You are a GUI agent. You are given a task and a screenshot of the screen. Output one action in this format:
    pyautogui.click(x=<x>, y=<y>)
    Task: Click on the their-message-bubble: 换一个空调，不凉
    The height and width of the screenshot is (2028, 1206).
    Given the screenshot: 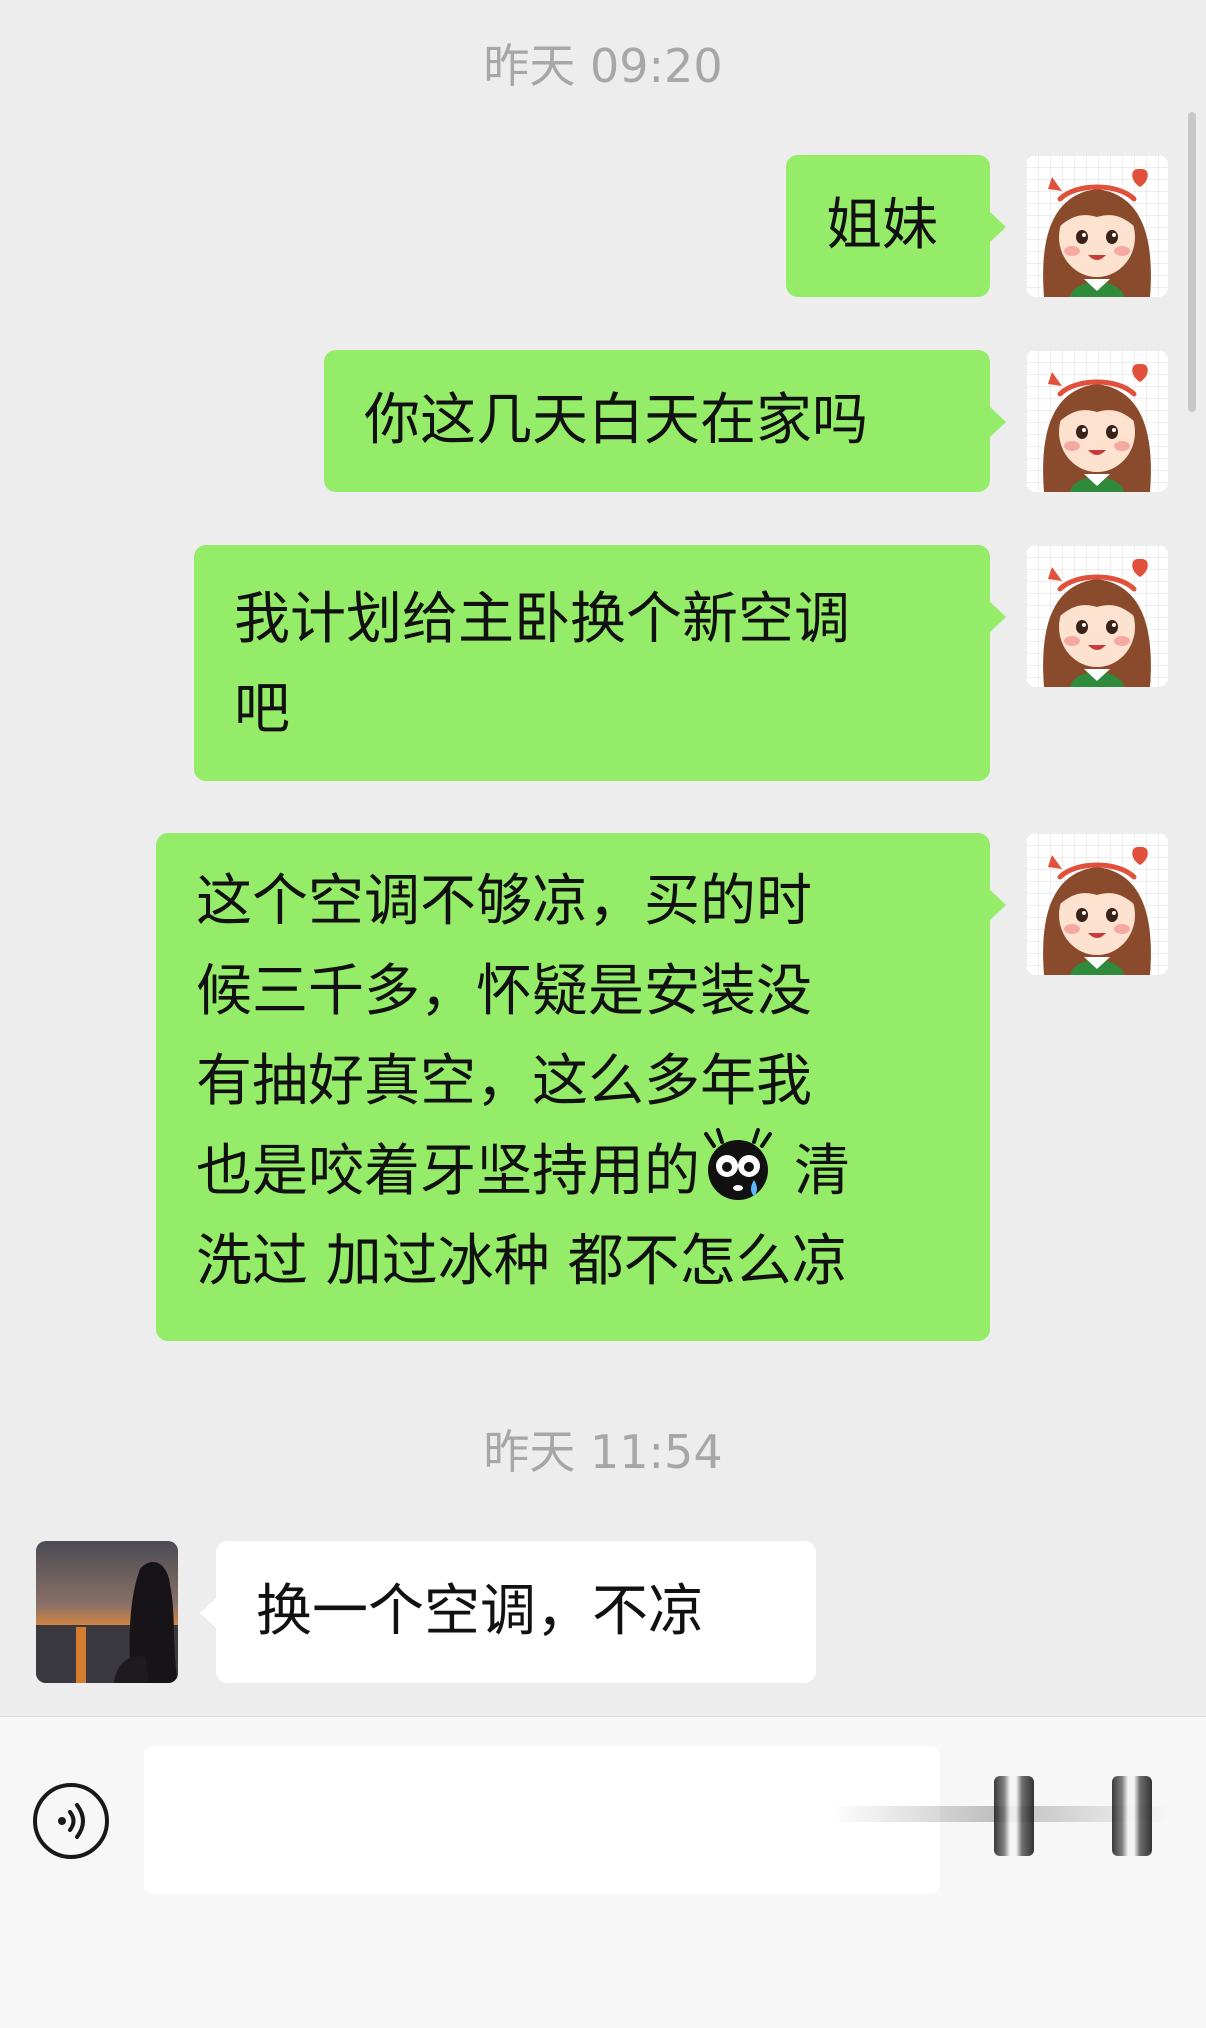 What is the action you would take?
    pyautogui.click(x=508, y=1612)
    